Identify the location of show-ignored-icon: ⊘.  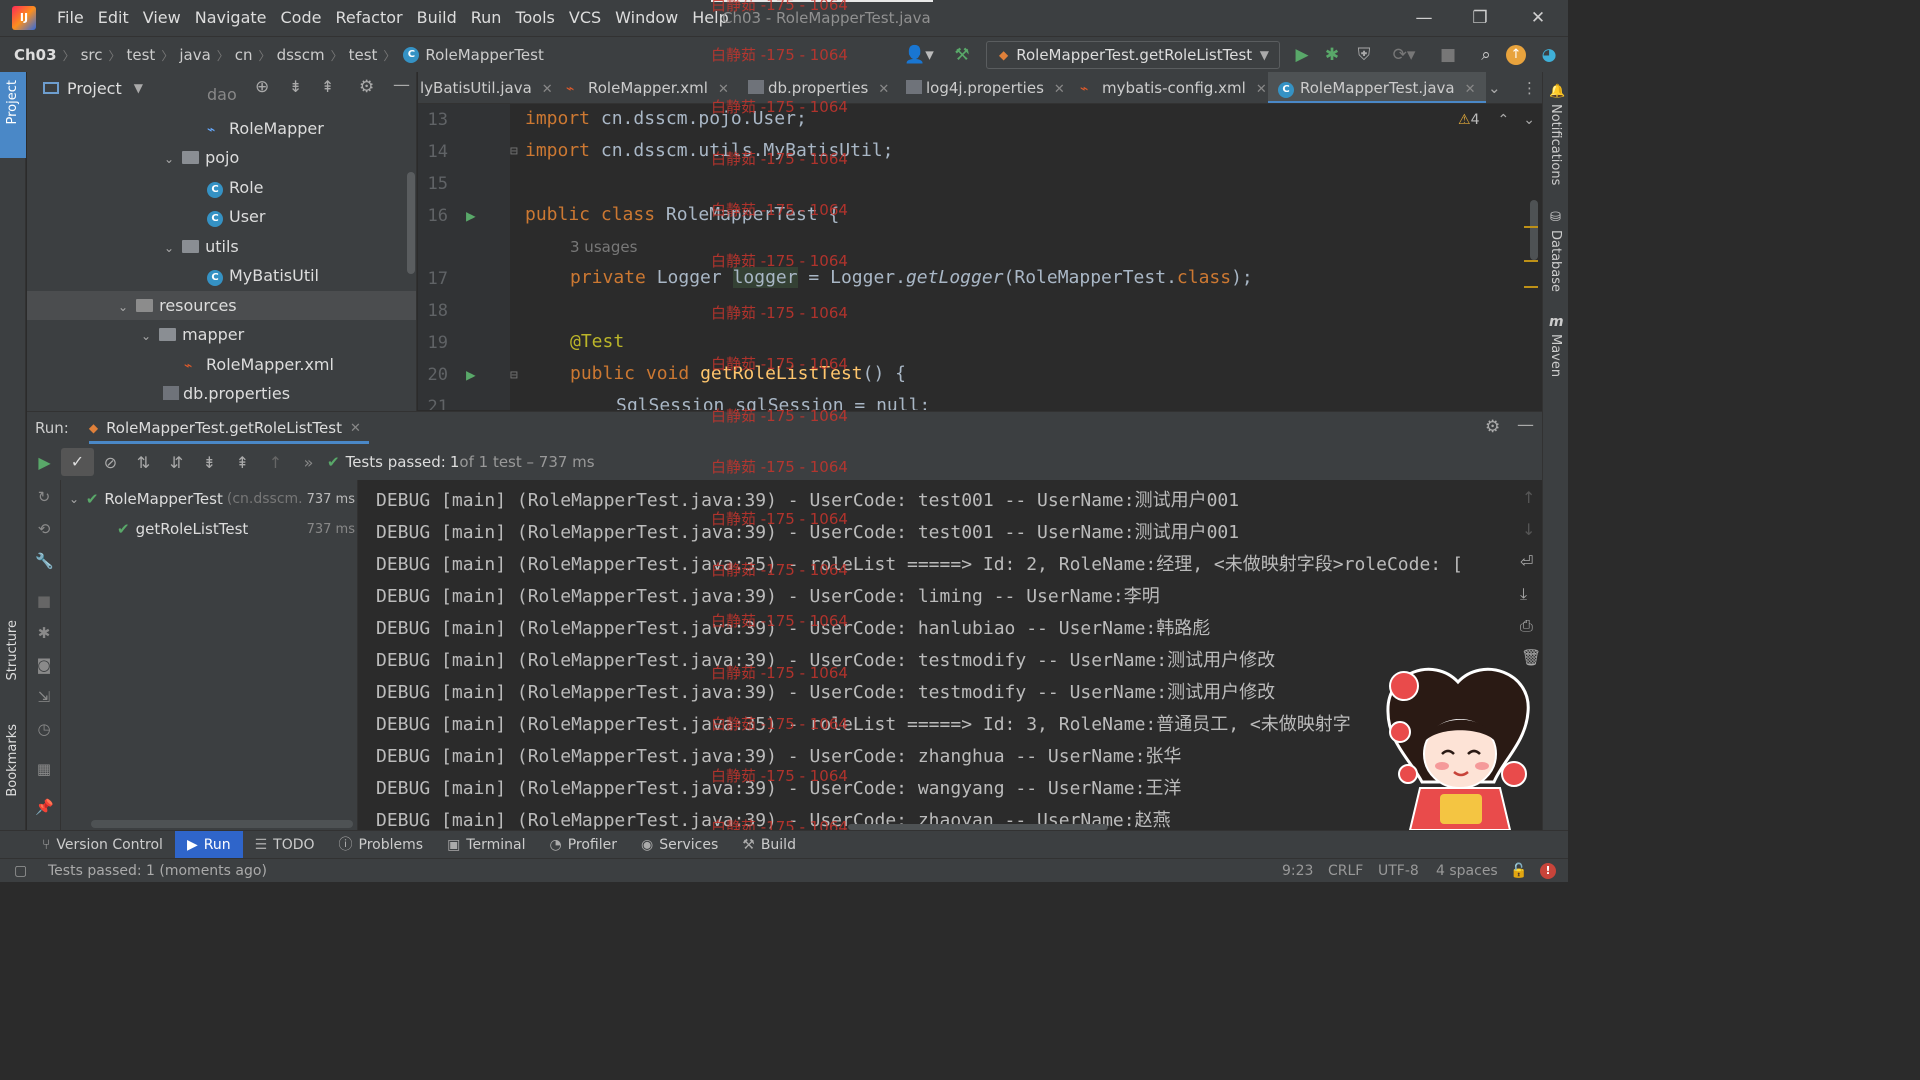
(110, 462).